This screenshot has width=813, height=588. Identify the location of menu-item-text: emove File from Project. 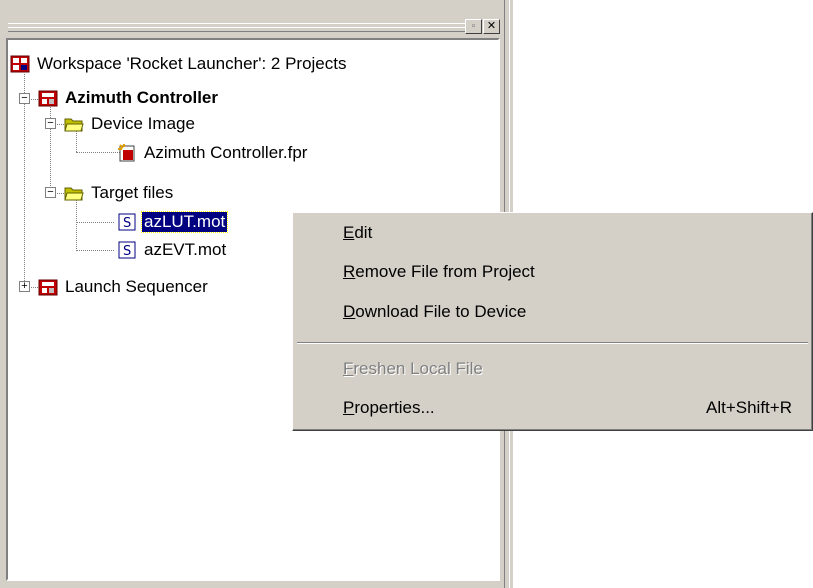
(445, 271).